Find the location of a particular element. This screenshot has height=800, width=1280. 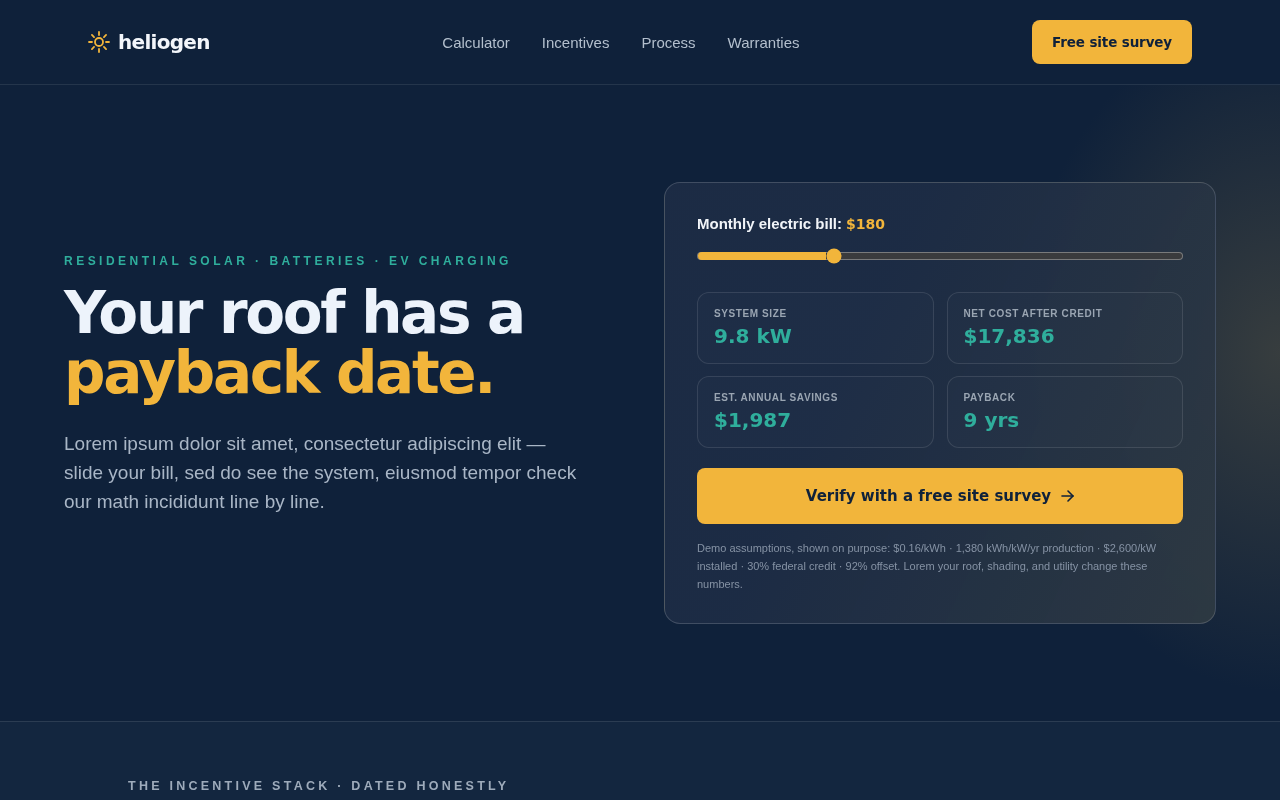

hero-headline: Your roof has a payback date. is located at coordinates (294, 342).